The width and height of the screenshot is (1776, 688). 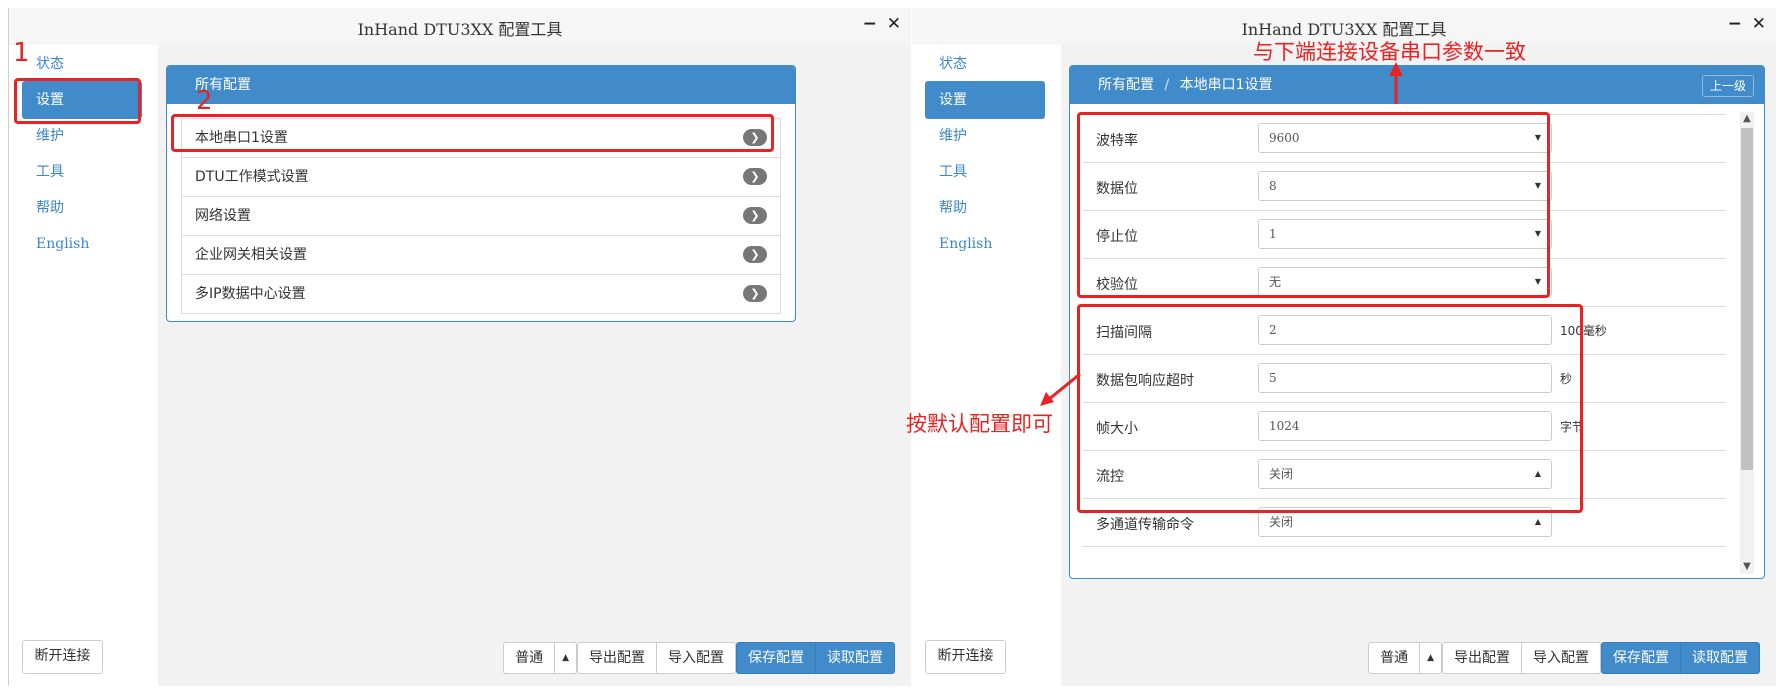 What do you see at coordinates (1344, 29) in the screenshot?
I see `window-title: InHand DTU3XX 配置工具` at bounding box center [1344, 29].